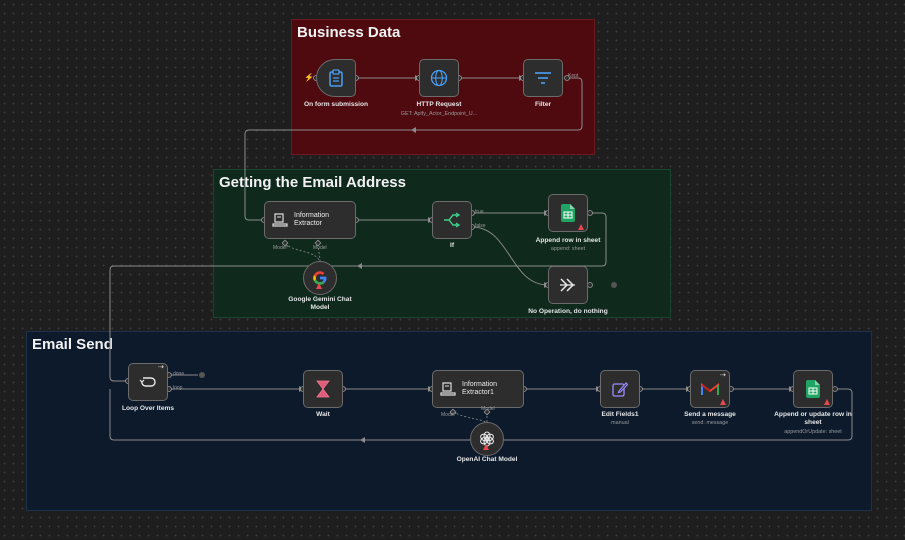 This screenshot has width=905, height=540. What do you see at coordinates (480, 226) in the screenshot?
I see `if-port-false: false` at bounding box center [480, 226].